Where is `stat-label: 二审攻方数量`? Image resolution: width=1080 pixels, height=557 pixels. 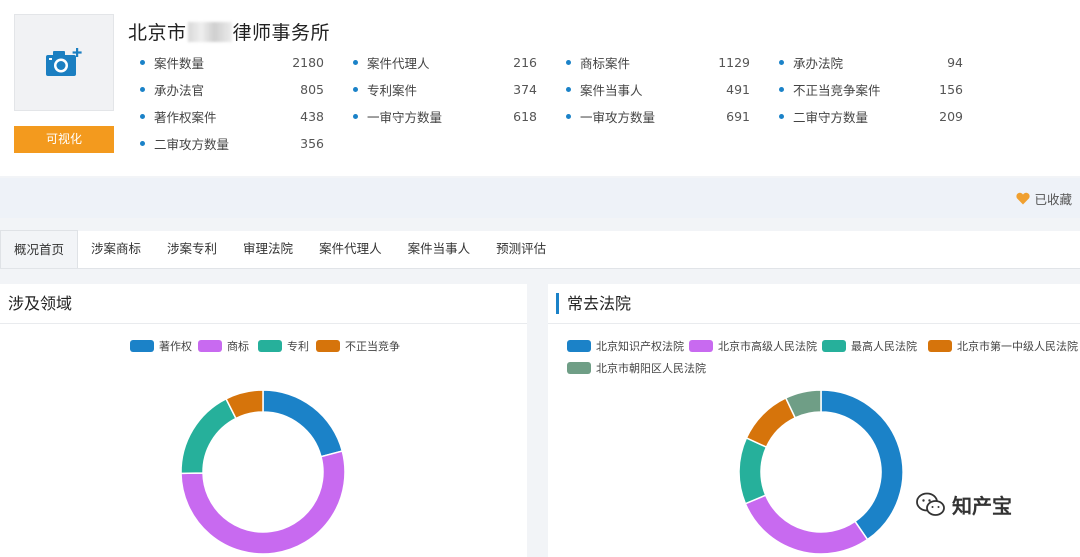 stat-label: 二审攻方数量 is located at coordinates (192, 144).